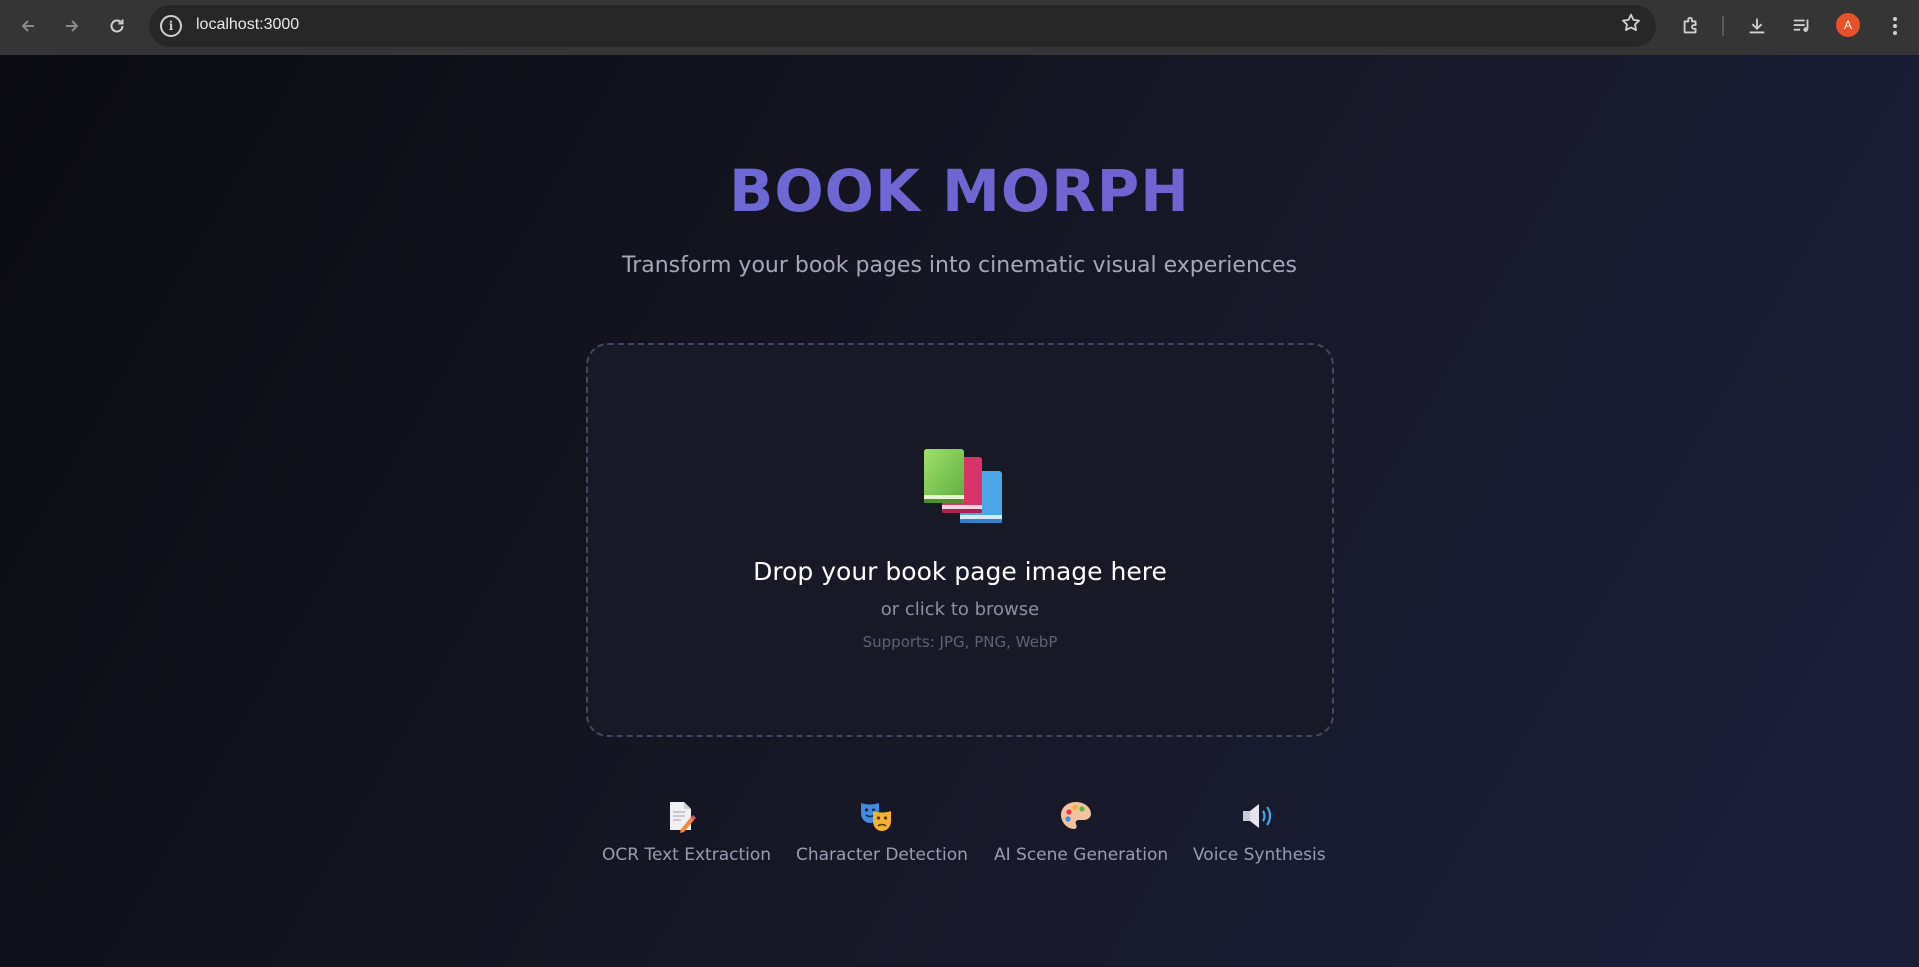 This screenshot has width=1919, height=967. I want to click on back-button, so click(28, 26).